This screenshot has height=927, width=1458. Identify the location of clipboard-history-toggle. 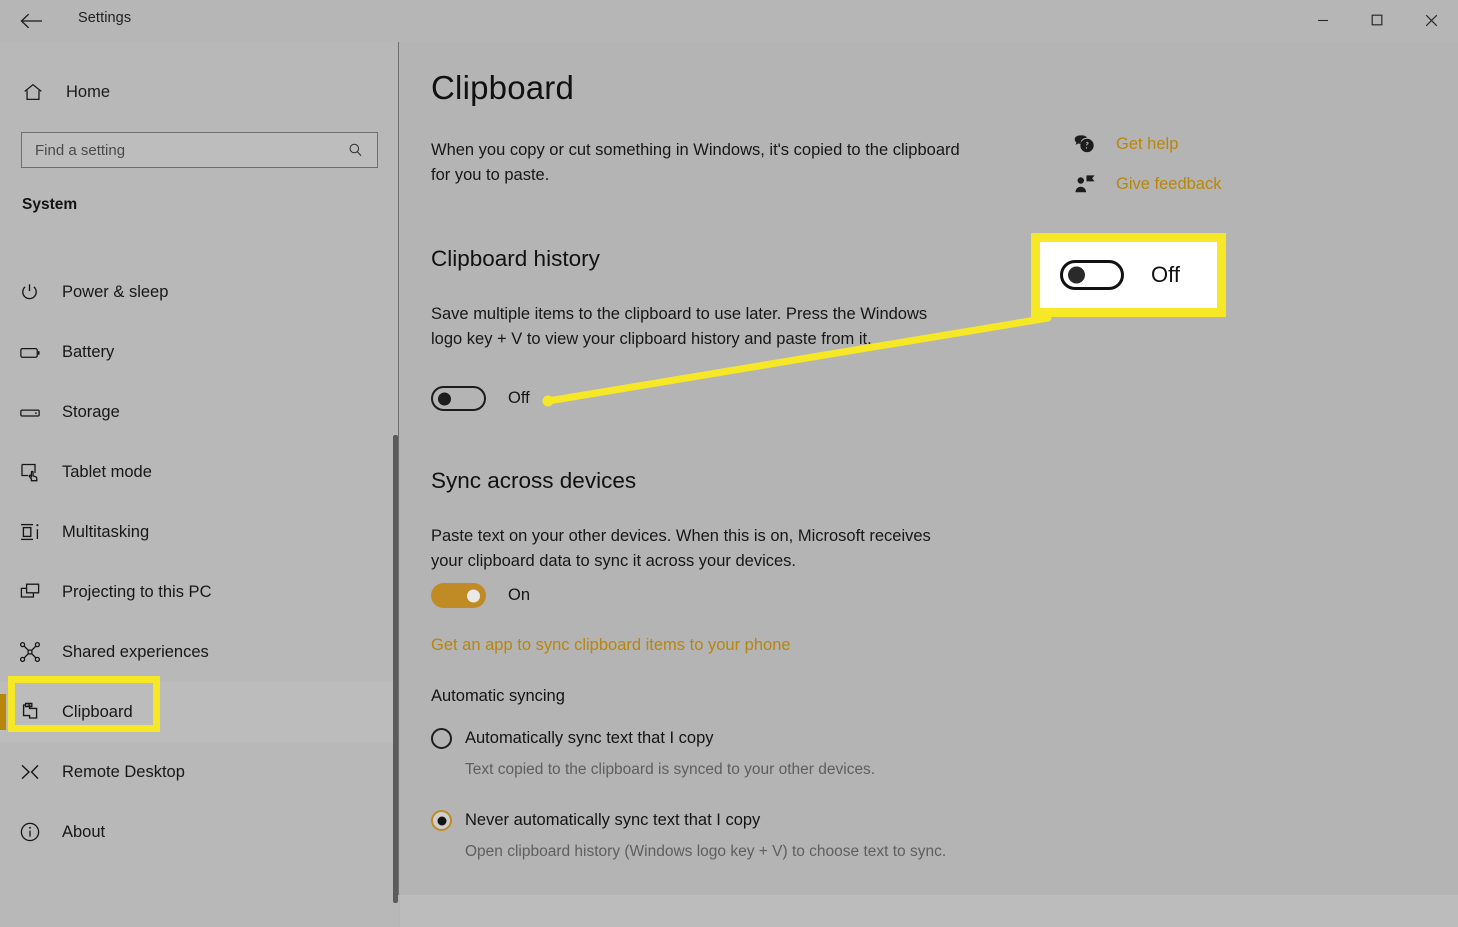
(458, 398).